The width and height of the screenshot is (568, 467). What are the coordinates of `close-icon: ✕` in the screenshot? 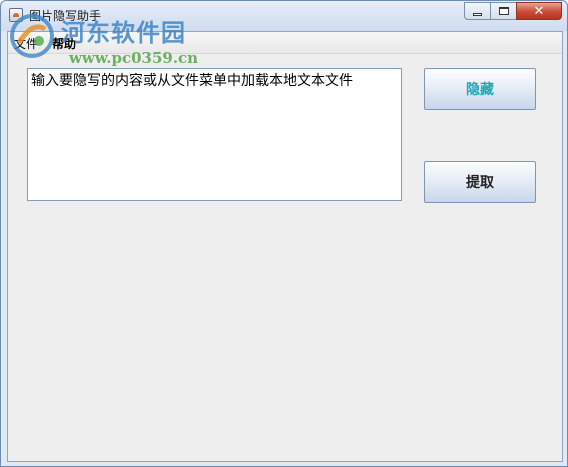 It's located at (539, 11).